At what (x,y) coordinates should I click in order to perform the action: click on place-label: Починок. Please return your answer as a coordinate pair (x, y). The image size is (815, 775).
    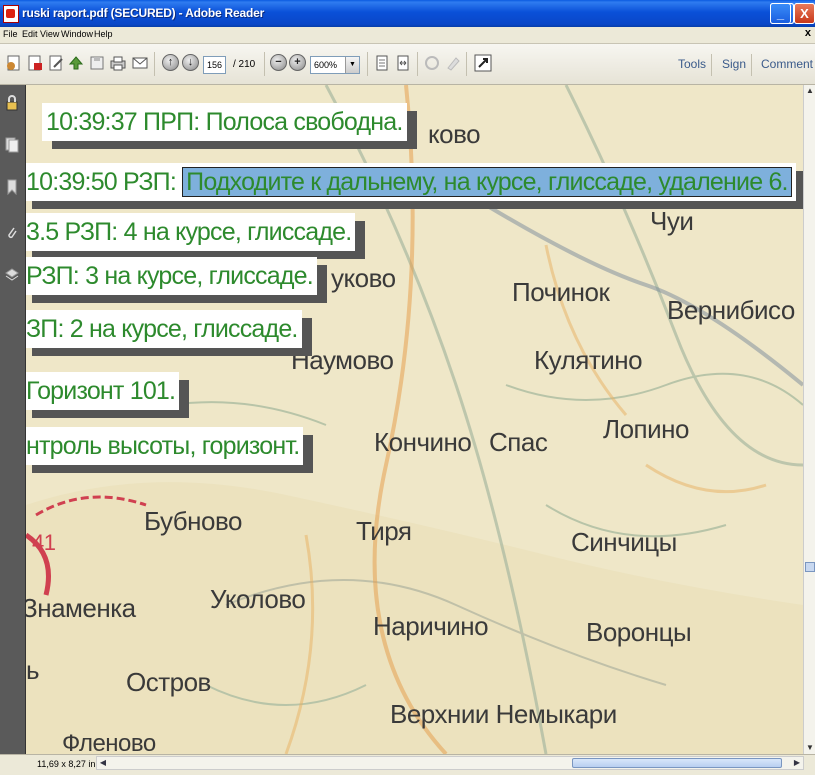
    Looking at the image, I should click on (561, 292).